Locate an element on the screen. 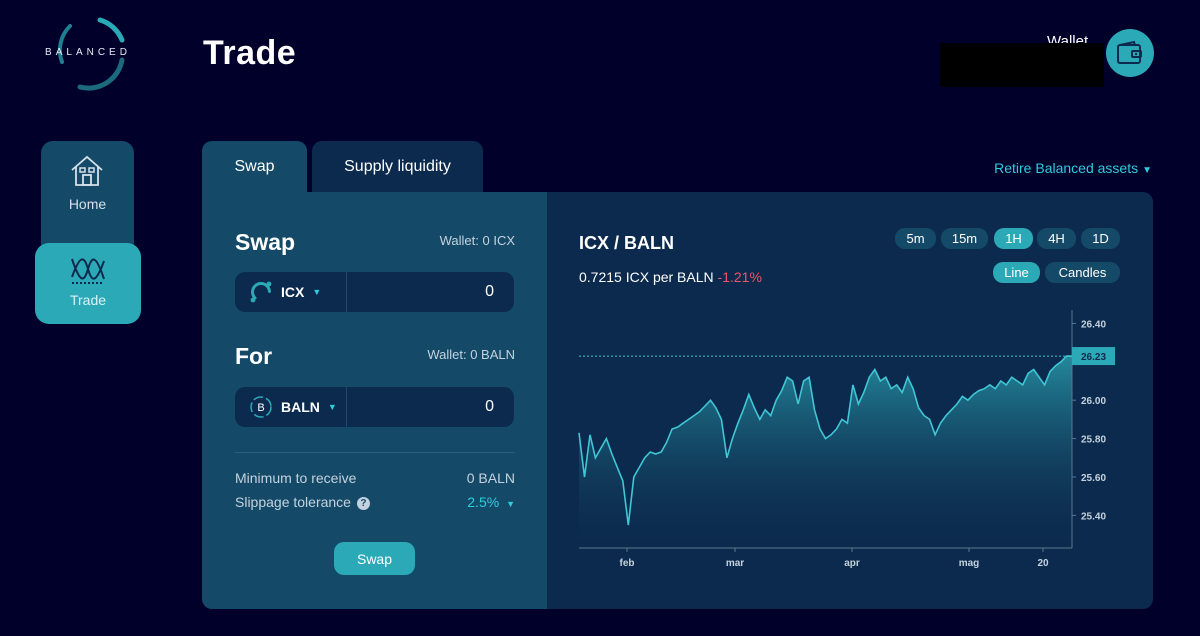 The height and width of the screenshot is (636, 1200). x-tick-label: feb is located at coordinates (627, 563).